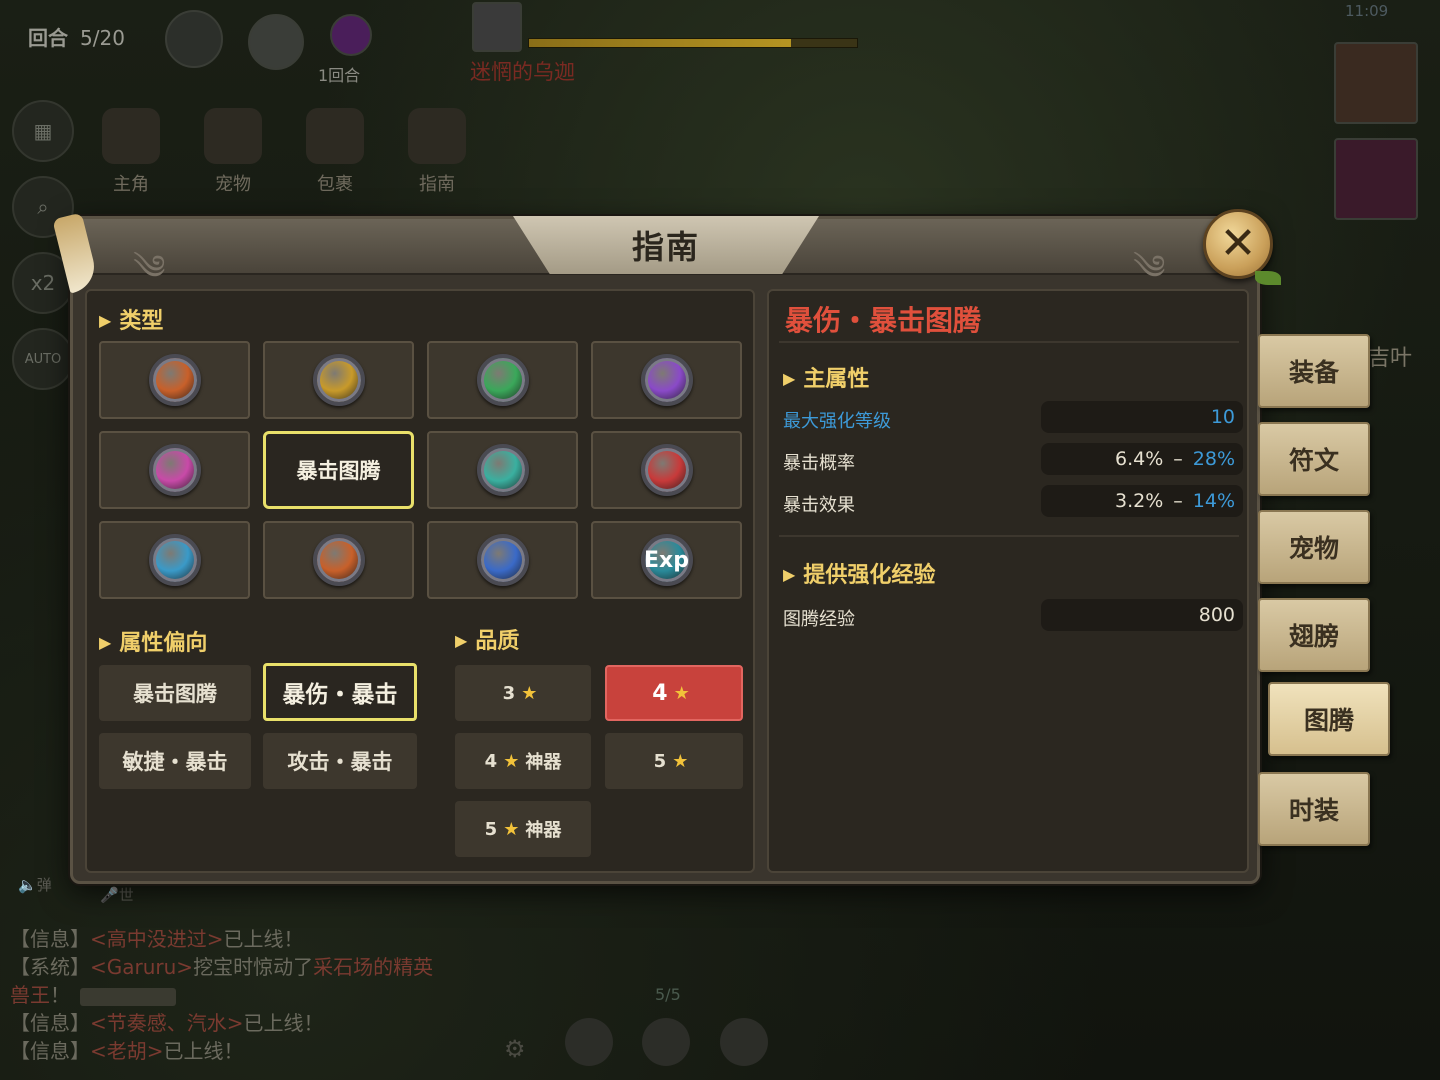  Describe the element at coordinates (660, 43) in the screenshot. I see `boss-hp-fill` at that location.